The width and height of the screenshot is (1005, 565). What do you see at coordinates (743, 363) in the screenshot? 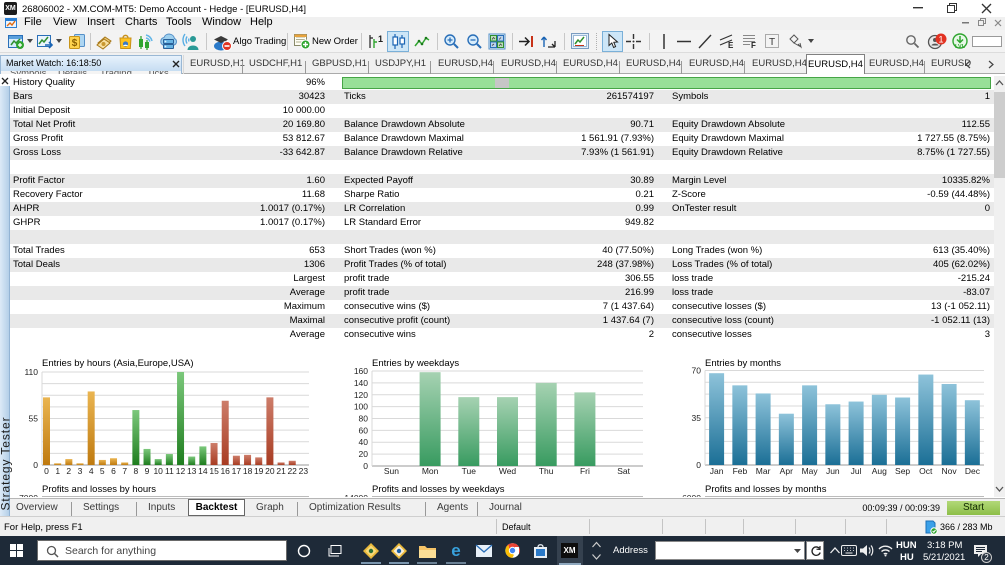
I see `svg-text: Entries by months` at bounding box center [743, 363].